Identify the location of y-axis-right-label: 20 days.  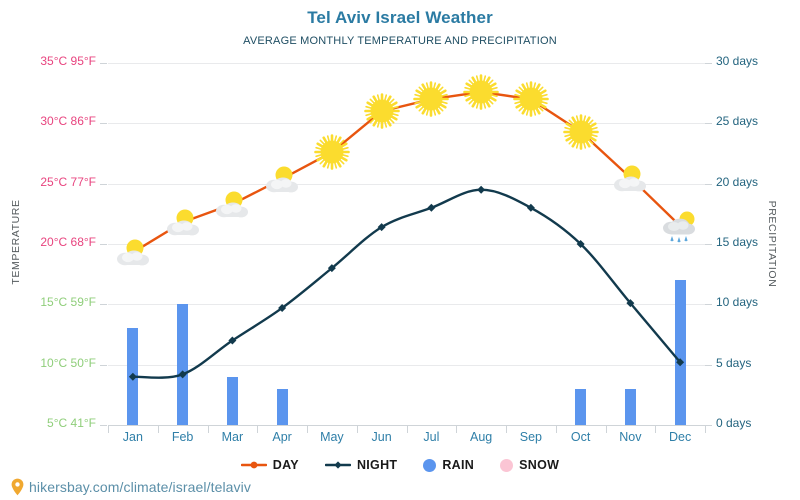
(737, 181).